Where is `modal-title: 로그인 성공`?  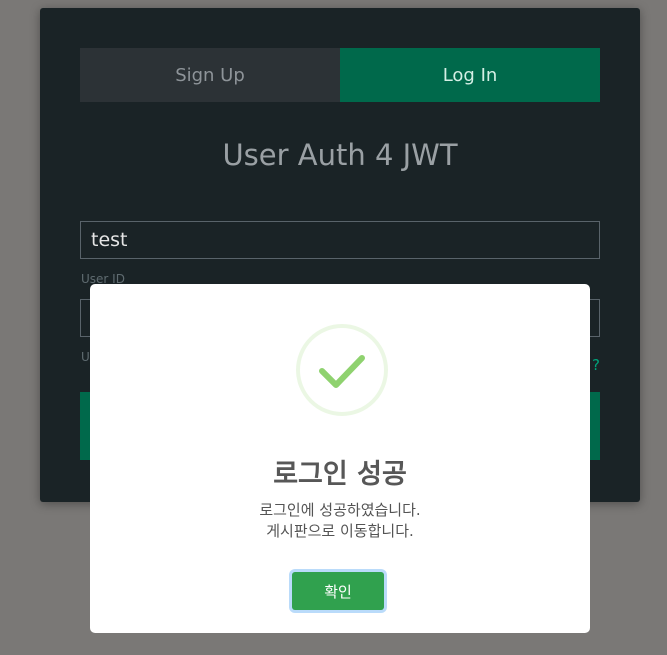 modal-title: 로그인 성공 is located at coordinates (340, 474).